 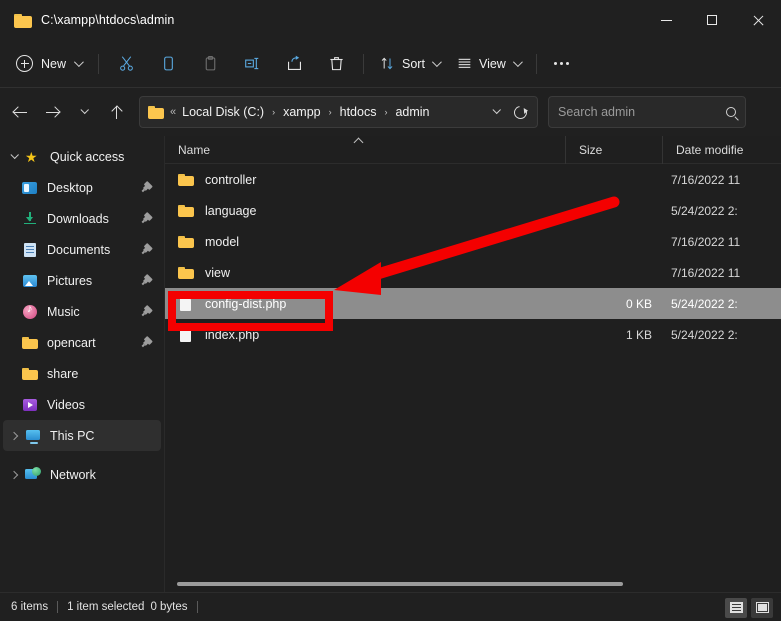 I want to click on sidebar-item-label: Videos, so click(x=66, y=404).